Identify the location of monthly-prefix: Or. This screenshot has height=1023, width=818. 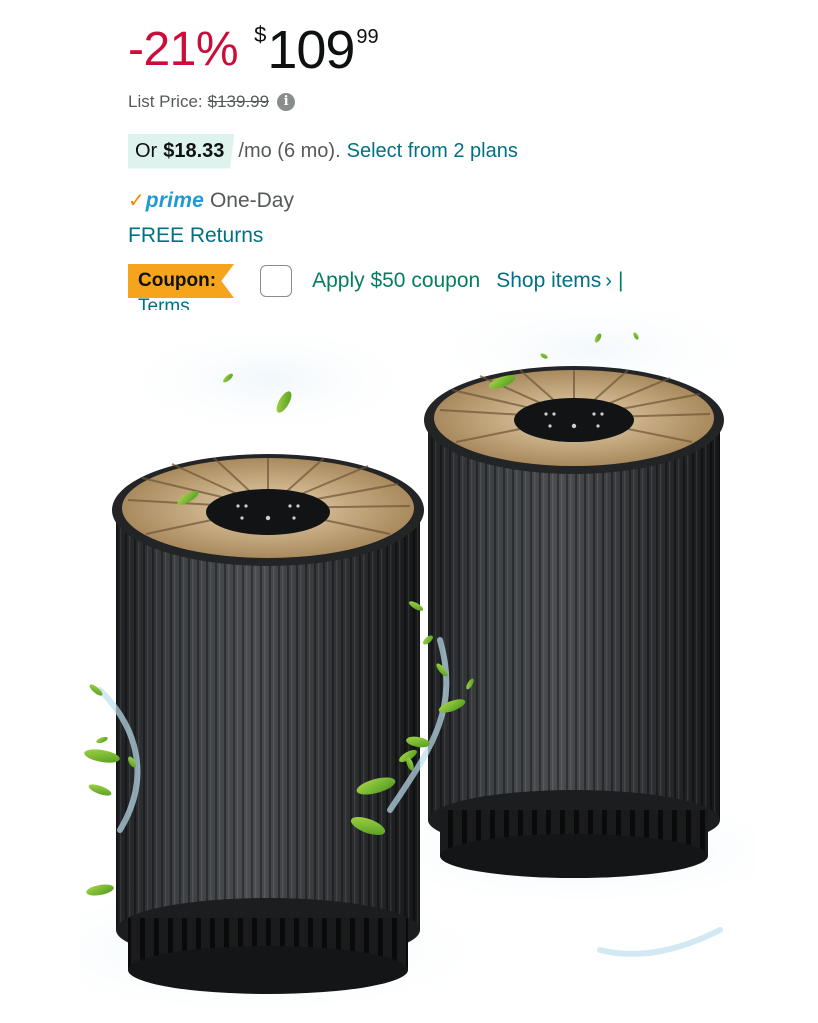
(146, 150).